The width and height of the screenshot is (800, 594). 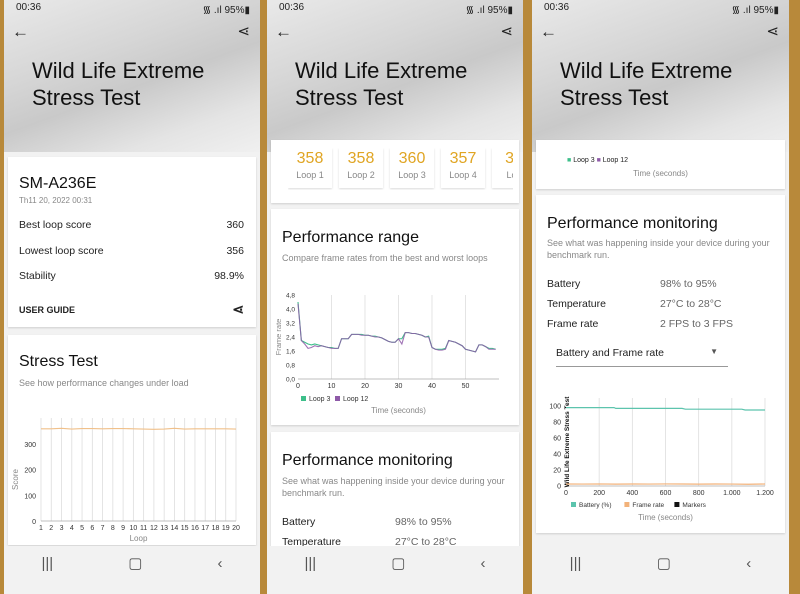 What do you see at coordinates (598, 160) in the screenshot?
I see `chart-legend: ■ Loop 3 ■ Loop 12` at bounding box center [598, 160].